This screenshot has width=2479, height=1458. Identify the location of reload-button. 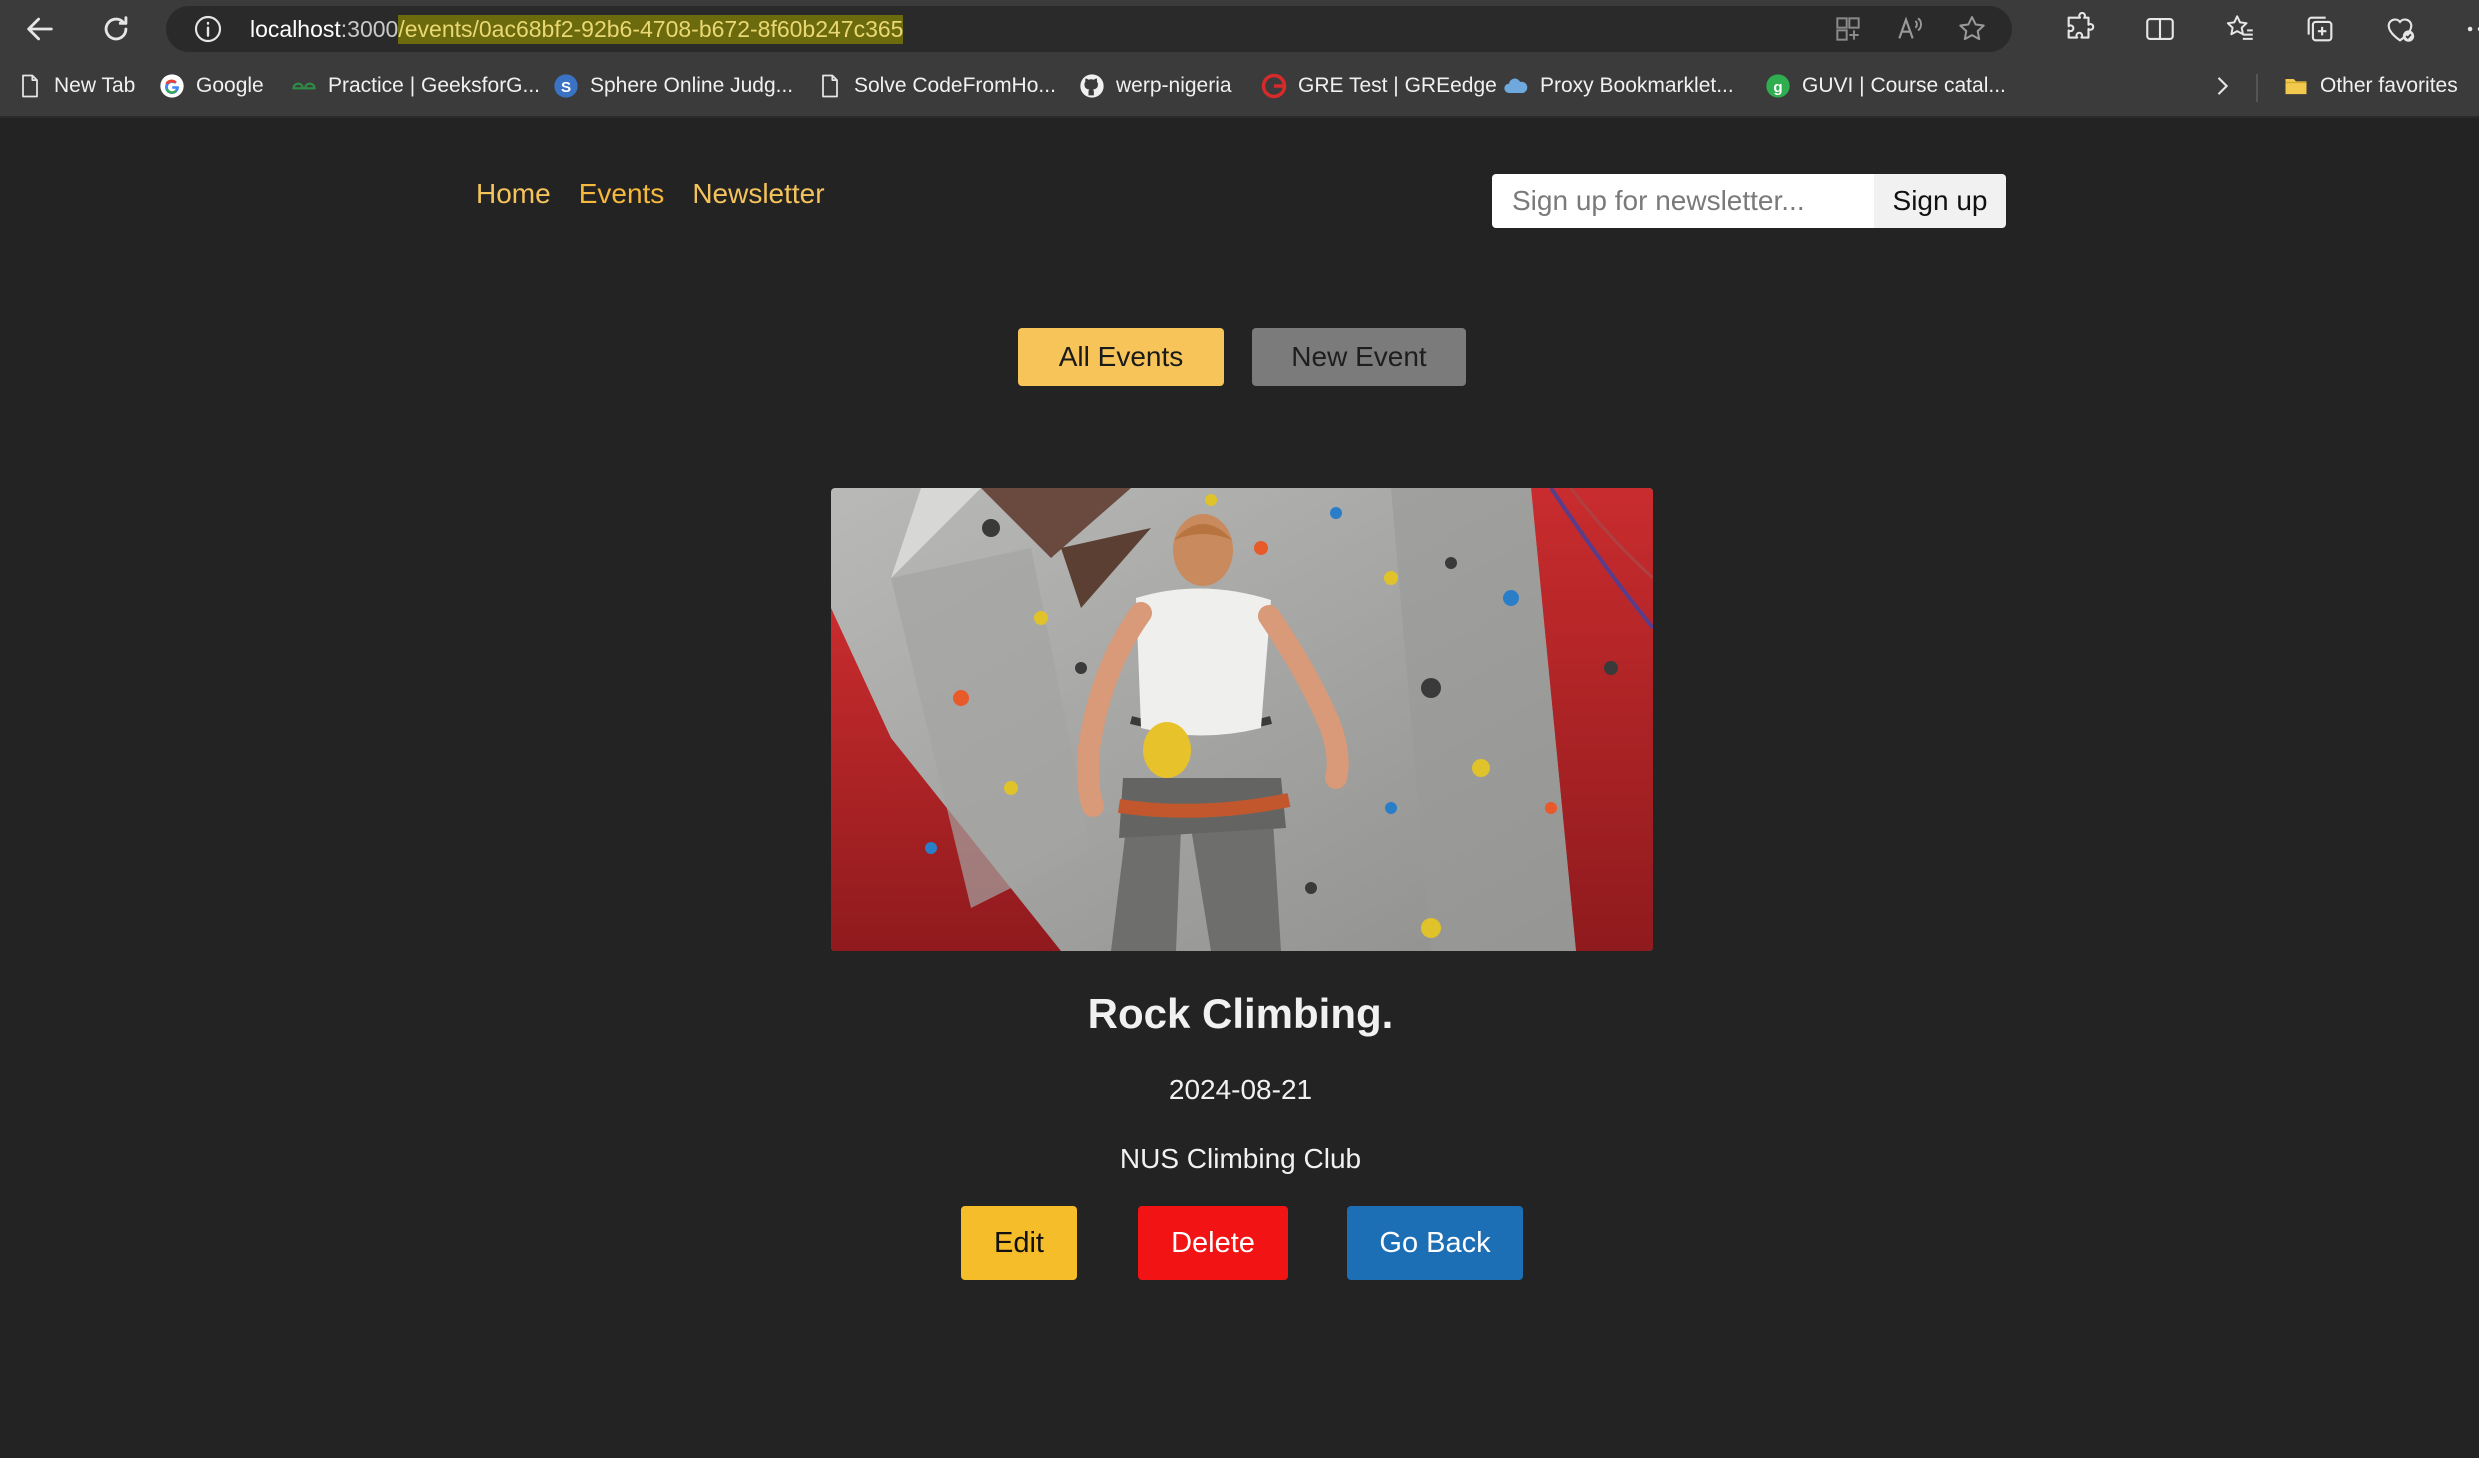
(116, 29).